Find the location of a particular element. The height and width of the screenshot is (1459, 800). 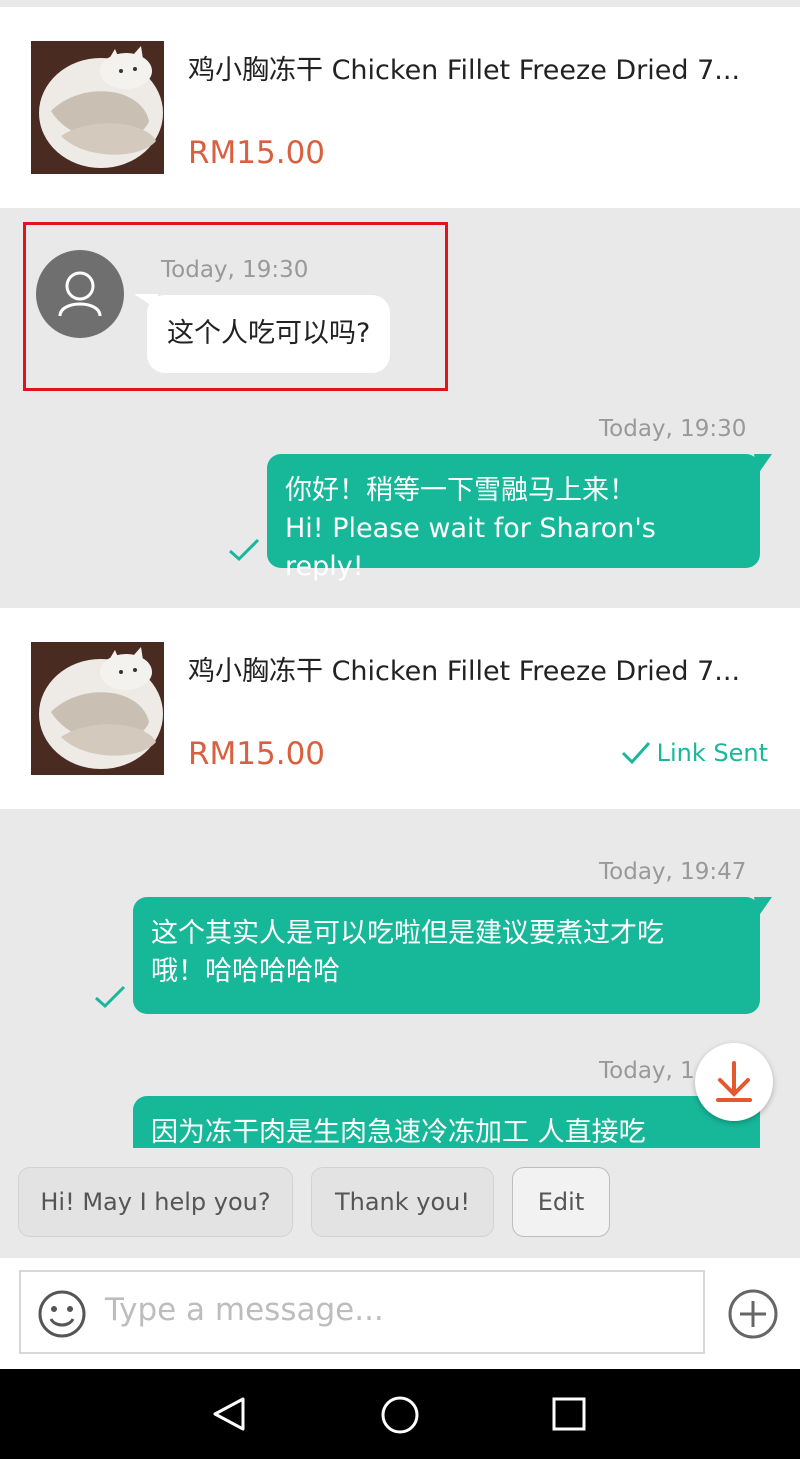

system-navigation-bar is located at coordinates (400, 1414).